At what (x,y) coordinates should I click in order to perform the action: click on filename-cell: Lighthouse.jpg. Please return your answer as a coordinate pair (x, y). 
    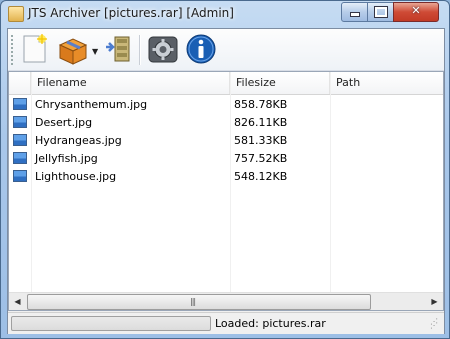
    Looking at the image, I should click on (76, 176).